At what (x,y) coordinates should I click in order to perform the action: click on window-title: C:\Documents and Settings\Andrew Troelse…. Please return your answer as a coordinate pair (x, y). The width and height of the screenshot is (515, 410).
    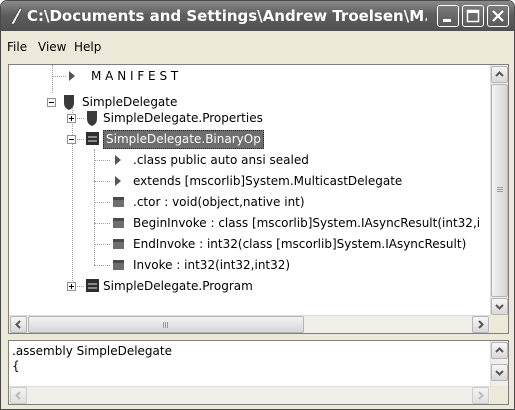
    Looking at the image, I should click on (227, 16).